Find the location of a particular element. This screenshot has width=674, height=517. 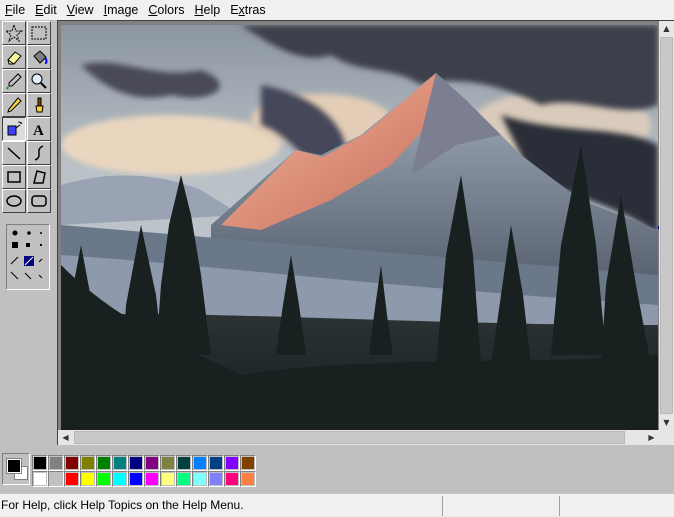

rectangle-tool is located at coordinates (14, 177).